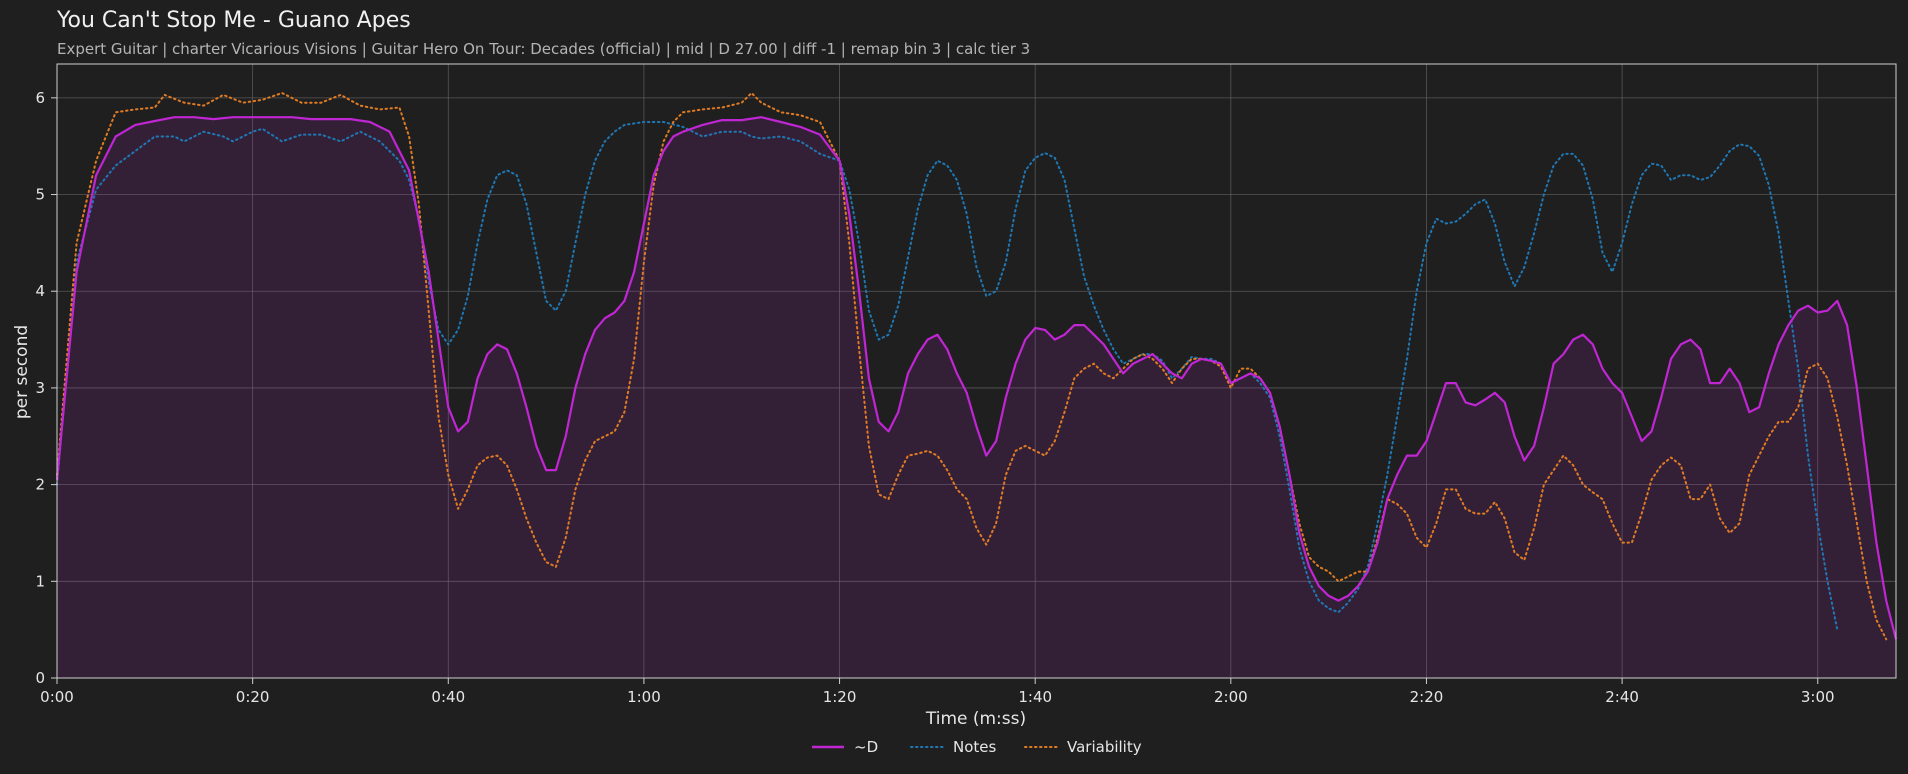  What do you see at coordinates (40, 388) in the screenshot?
I see `y-tick-label: 3` at bounding box center [40, 388].